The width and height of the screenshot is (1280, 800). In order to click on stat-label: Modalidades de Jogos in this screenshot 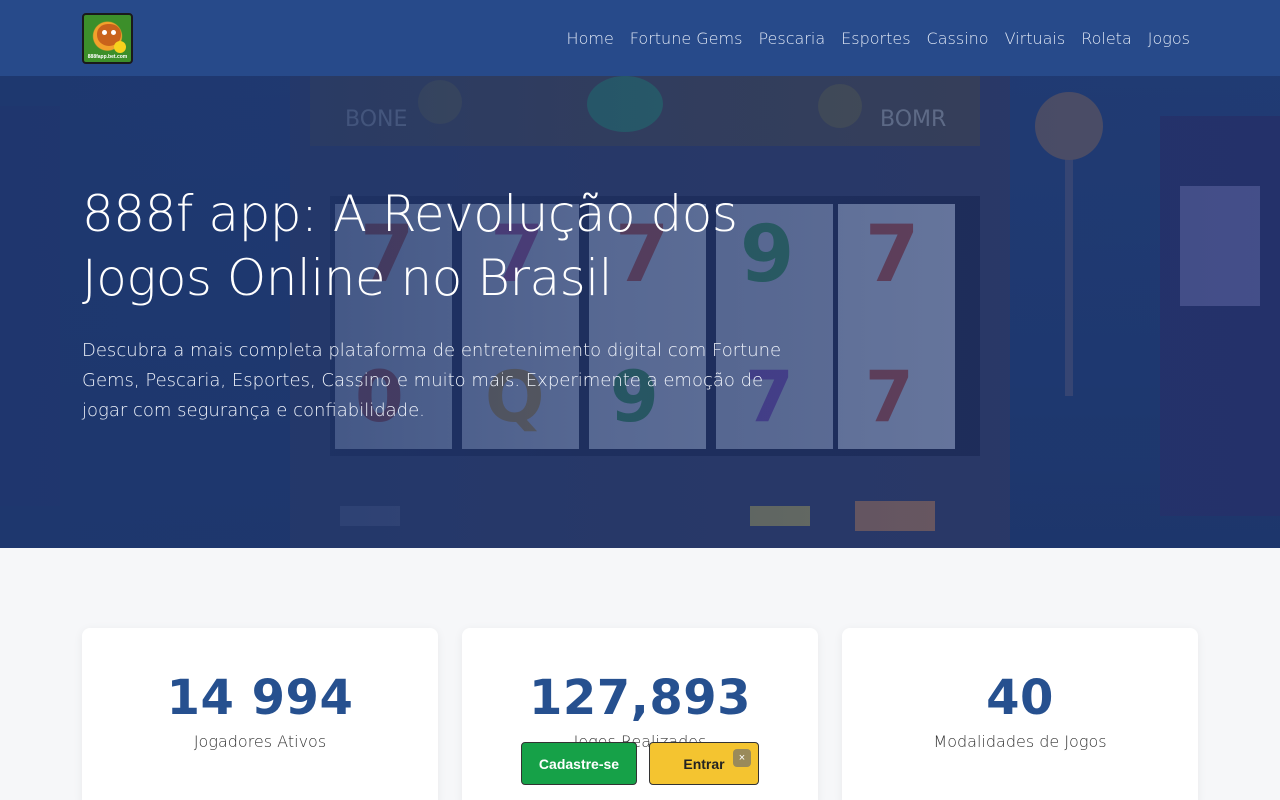, I will do `click(1020, 741)`.